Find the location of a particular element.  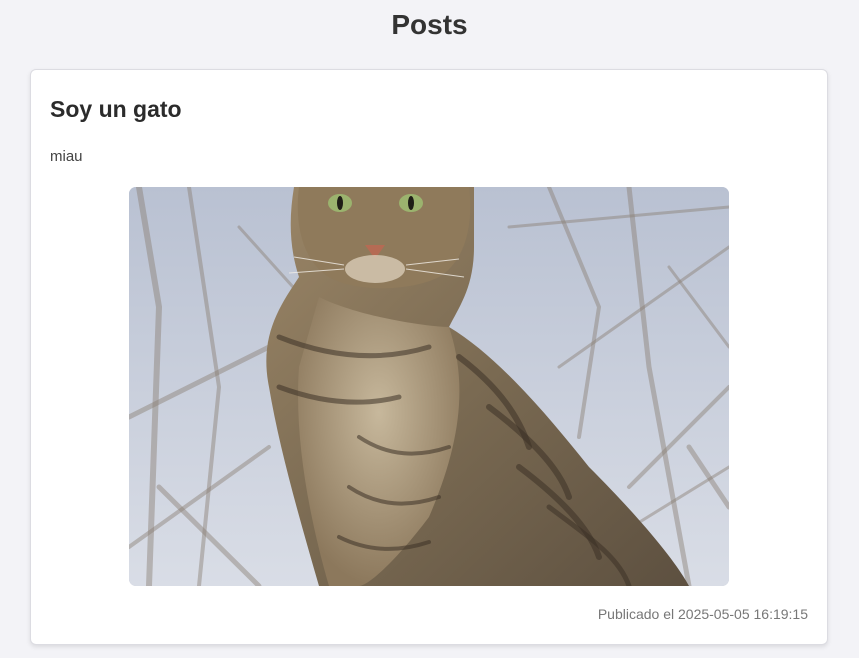

post-published-date: Publicado el 2025-05-05 16:19:15 is located at coordinates (702, 614).